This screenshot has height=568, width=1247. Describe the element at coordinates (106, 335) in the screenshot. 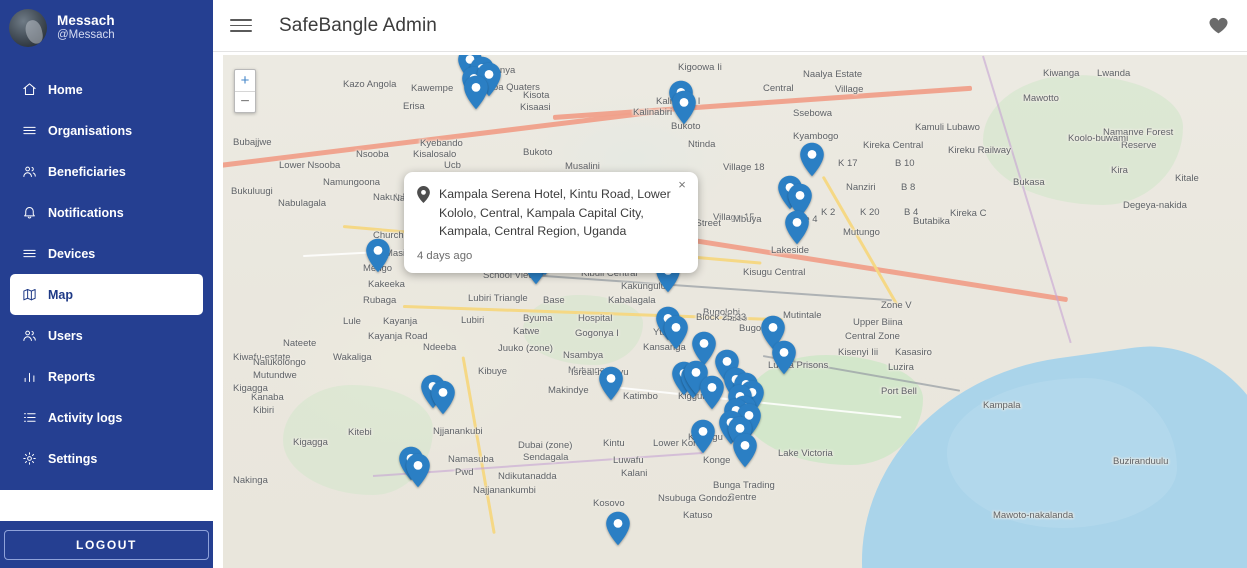

I see `sidebar-item-users: Users` at that location.